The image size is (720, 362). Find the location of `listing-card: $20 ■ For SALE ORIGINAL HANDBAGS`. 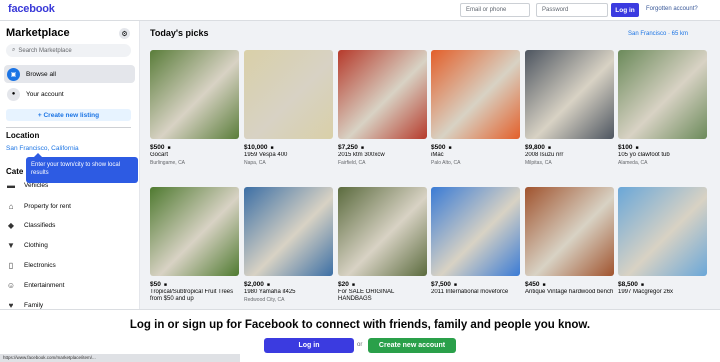

listing-card: $20 ■ For SALE ORIGINAL HANDBAGS is located at coordinates (382, 245).